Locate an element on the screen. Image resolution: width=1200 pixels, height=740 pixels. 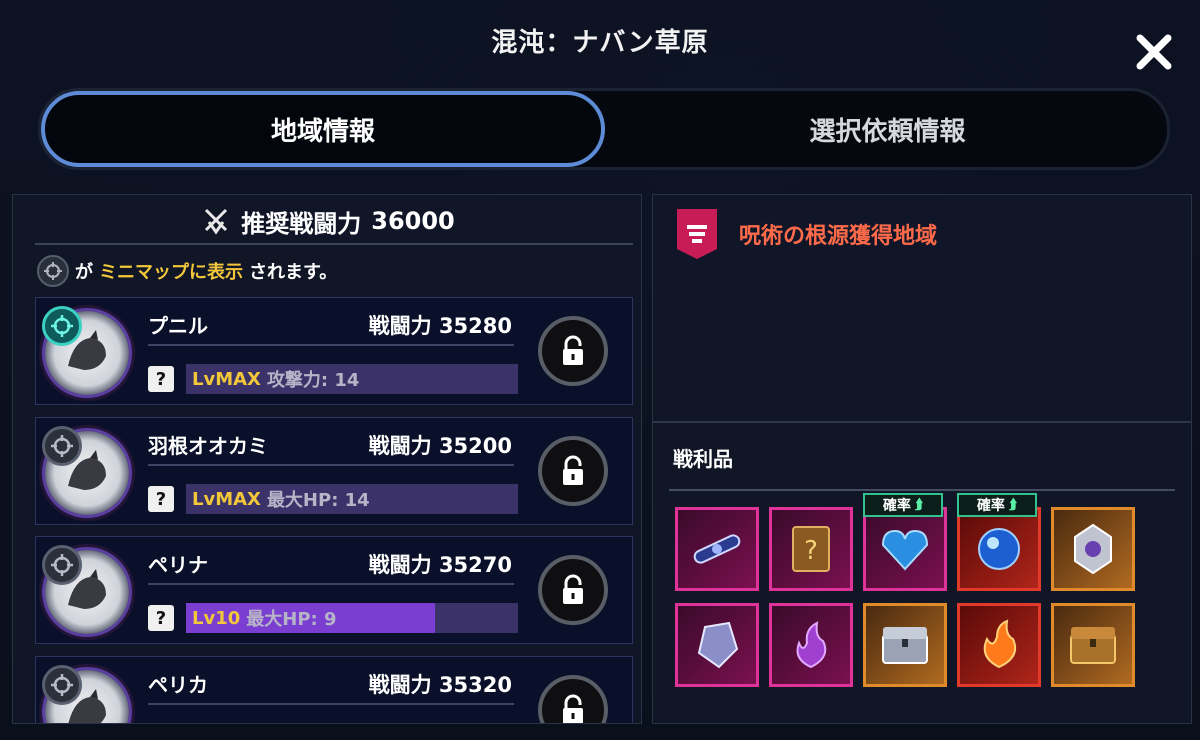
monster-card: ペリナ 戦闘力 35270 ? Lv10 最大HP: 9 is located at coordinates (334, 590).